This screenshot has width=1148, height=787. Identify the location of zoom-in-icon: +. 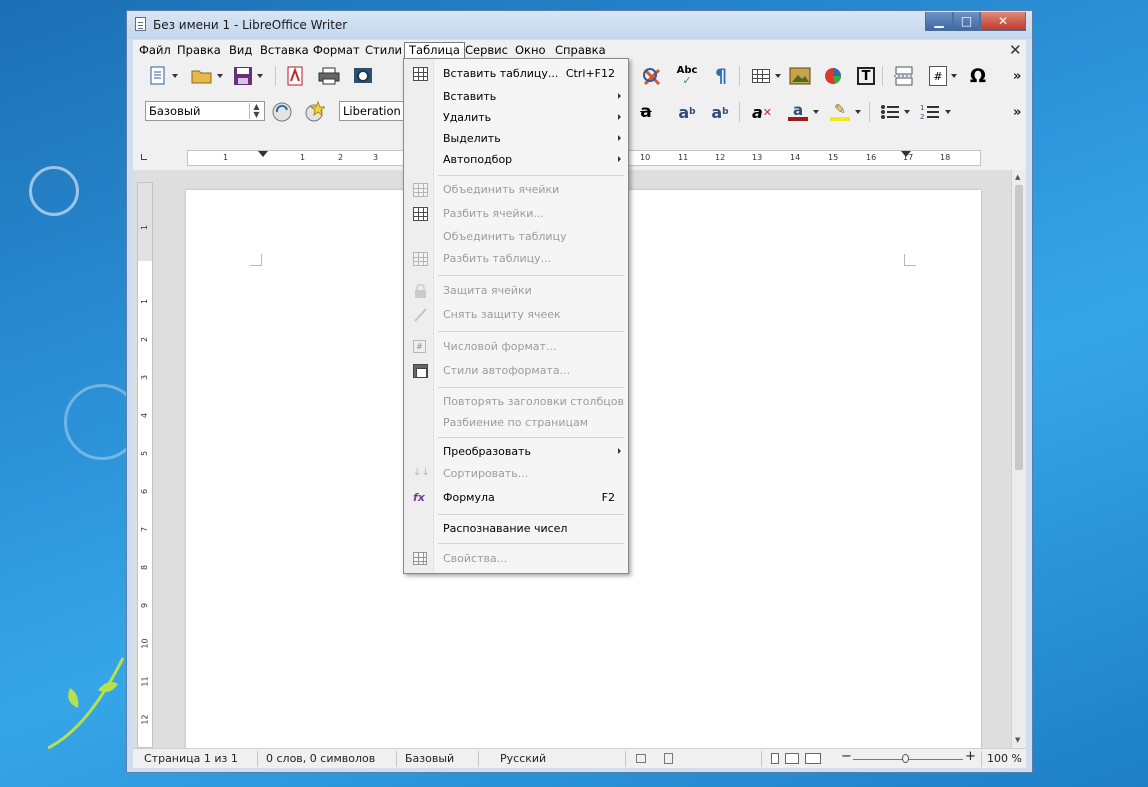
(970, 756).